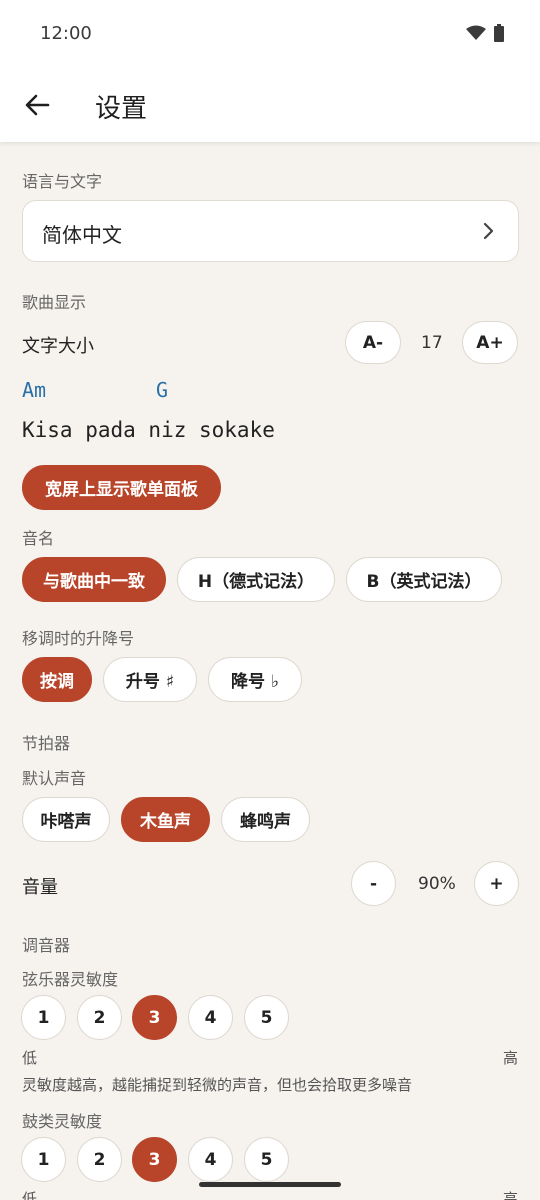 Image resolution: width=540 pixels, height=1200 pixels. I want to click on drum-level-4: 4, so click(210, 1159).